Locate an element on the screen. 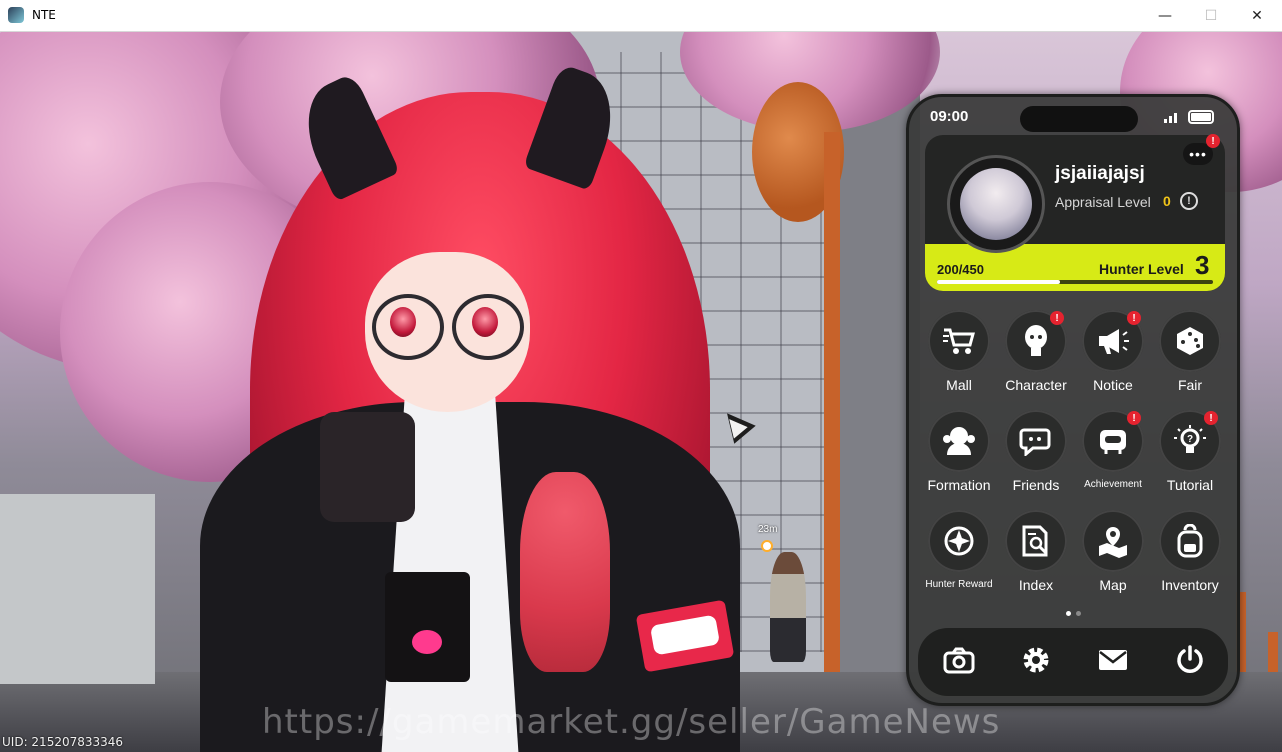  concrete-wall is located at coordinates (77, 589).